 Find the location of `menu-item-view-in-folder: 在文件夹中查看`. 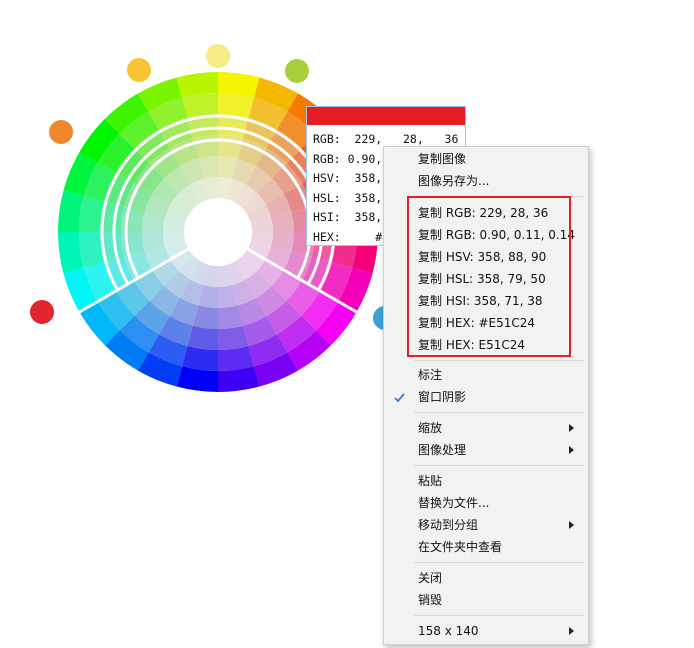

menu-item-view-in-folder: 在文件夹中查看 is located at coordinates (460, 547).